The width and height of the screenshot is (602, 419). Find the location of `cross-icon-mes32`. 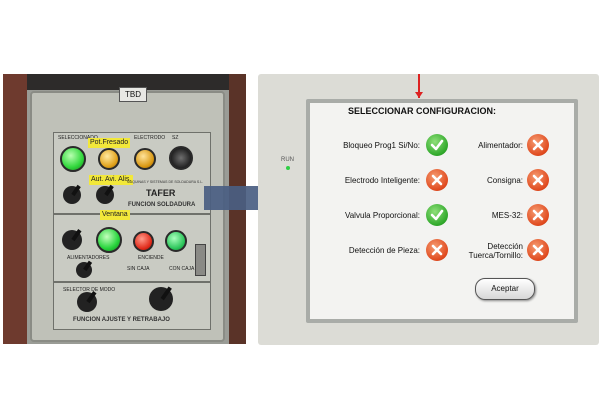

cross-icon-mes32 is located at coordinates (538, 215).